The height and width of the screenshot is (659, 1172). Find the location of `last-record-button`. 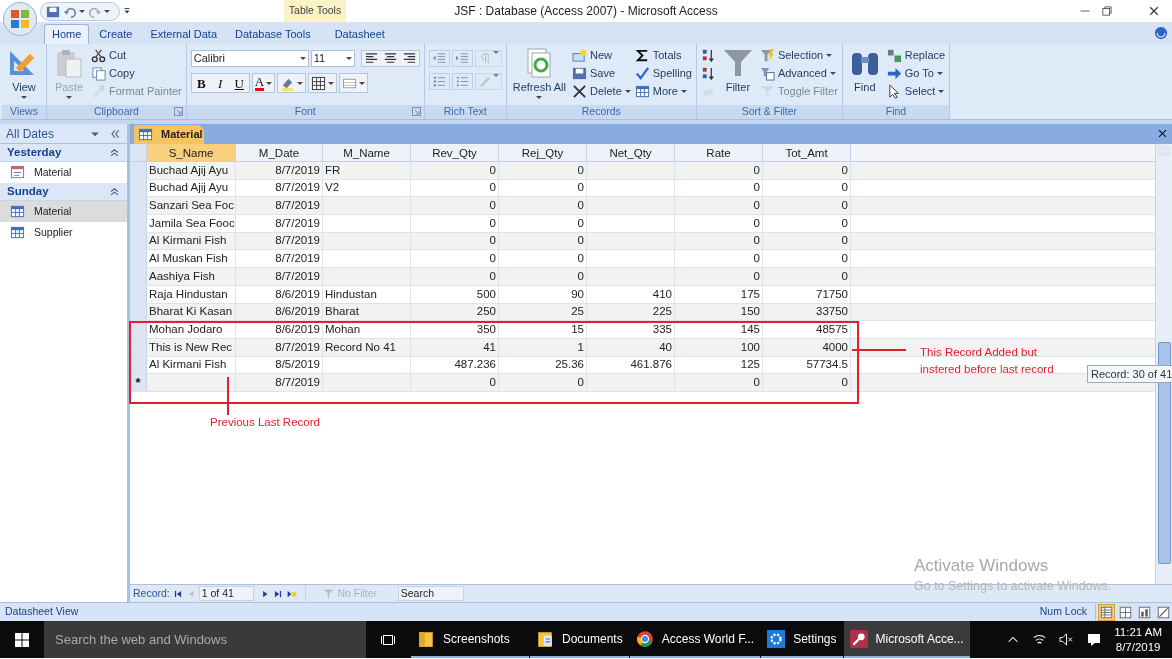

last-record-button is located at coordinates (277, 593).